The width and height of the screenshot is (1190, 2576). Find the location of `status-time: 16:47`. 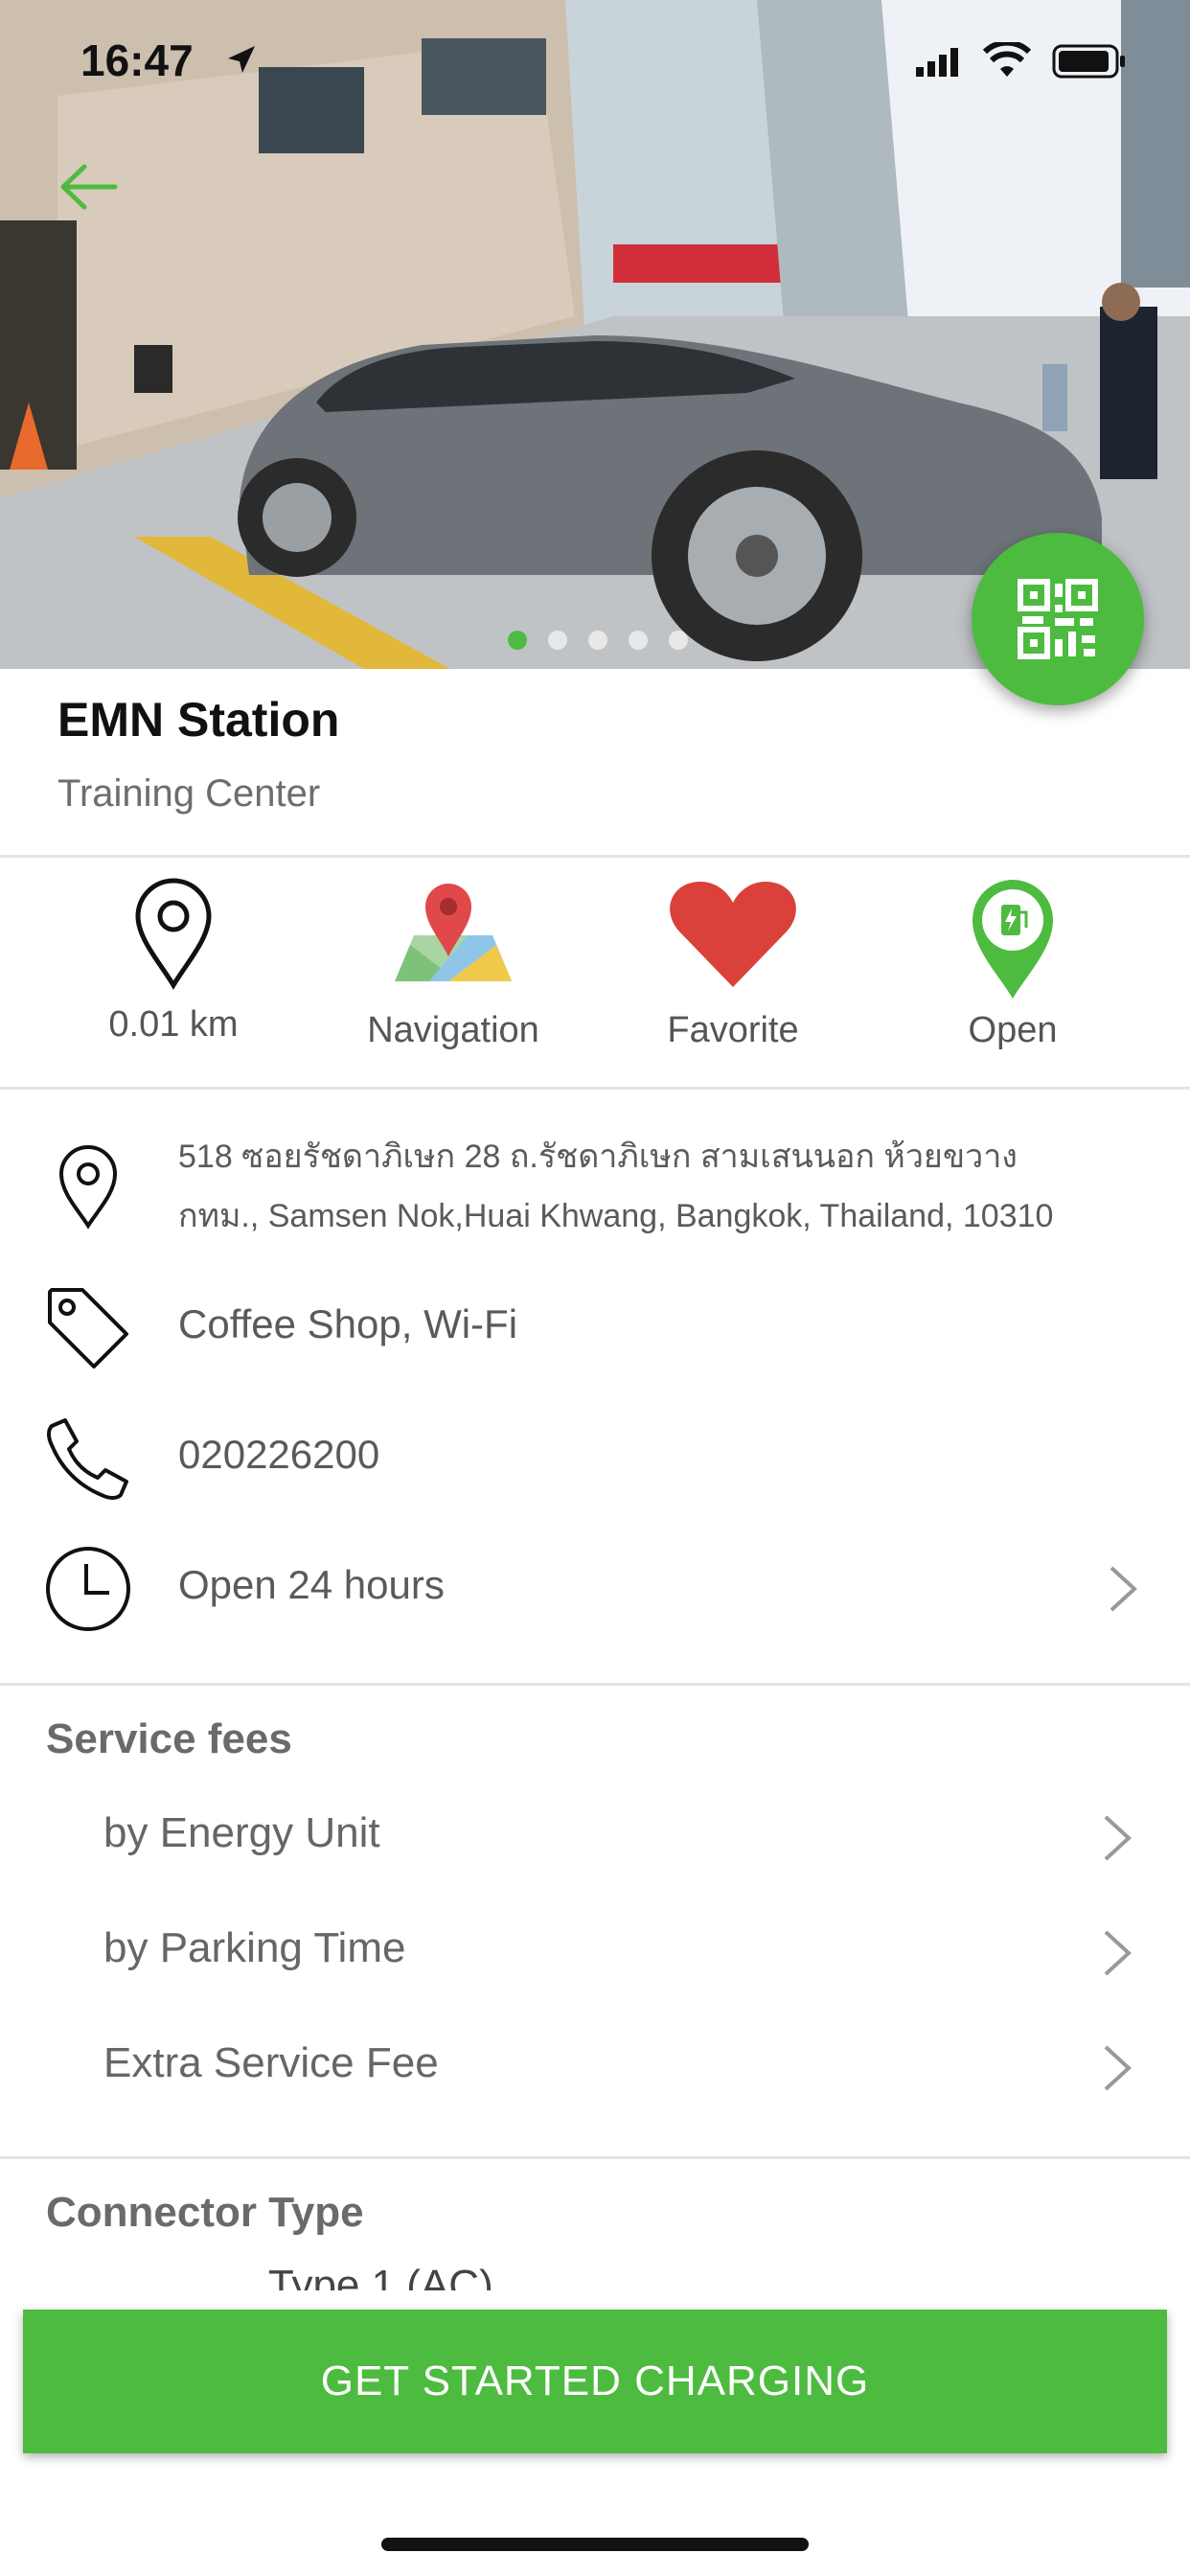

status-time: 16:47 is located at coordinates (137, 60).